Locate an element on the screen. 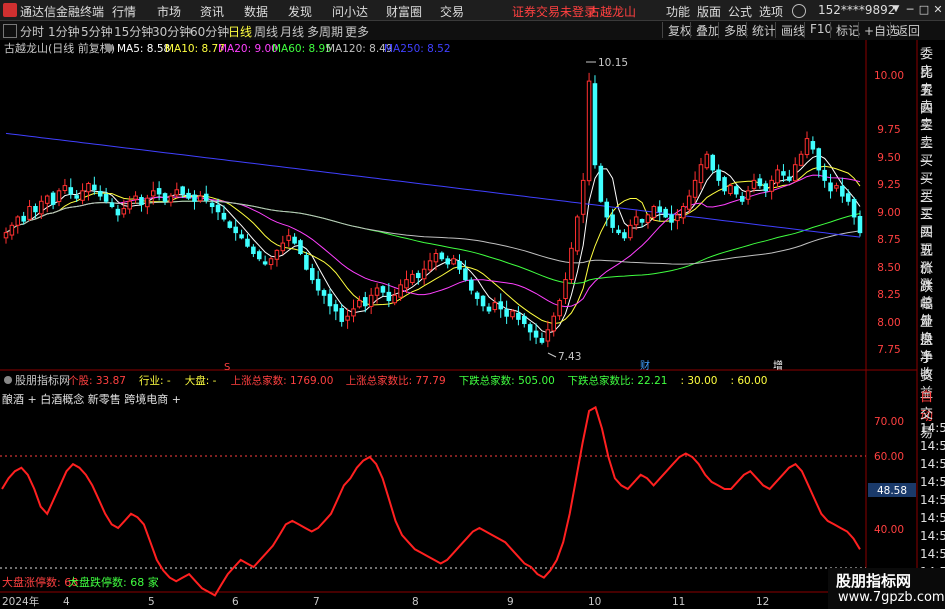 This screenshot has height=609, width=945. ma10-label: MA10: 8.77 is located at coordinates (195, 49).